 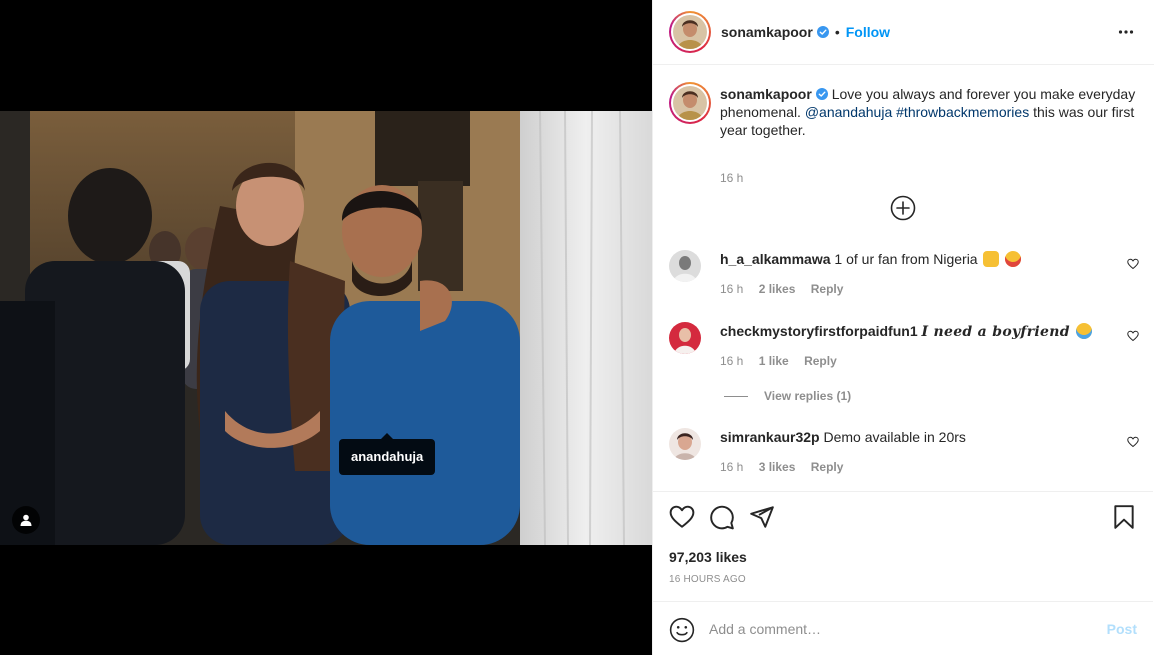 I want to click on comment-meta: 16 h 2 likes Reply, so click(x=787, y=289).